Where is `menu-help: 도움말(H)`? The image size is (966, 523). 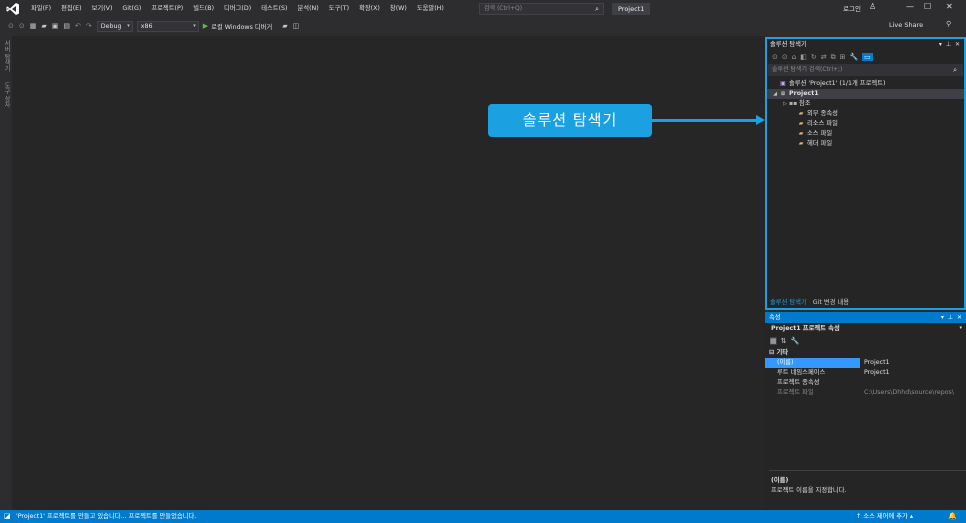
menu-help: 도움말(H) is located at coordinates (430, 9).